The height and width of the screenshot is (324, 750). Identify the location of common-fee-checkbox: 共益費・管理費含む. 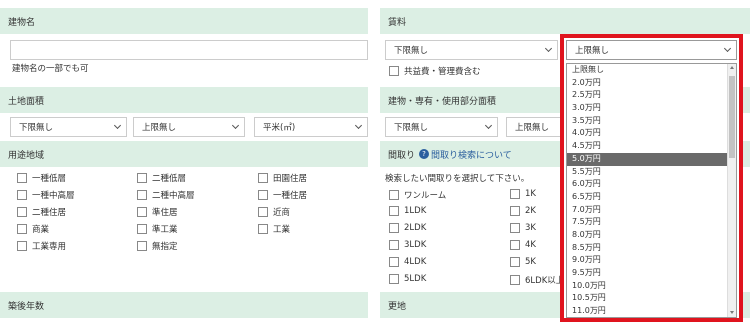
(435, 71).